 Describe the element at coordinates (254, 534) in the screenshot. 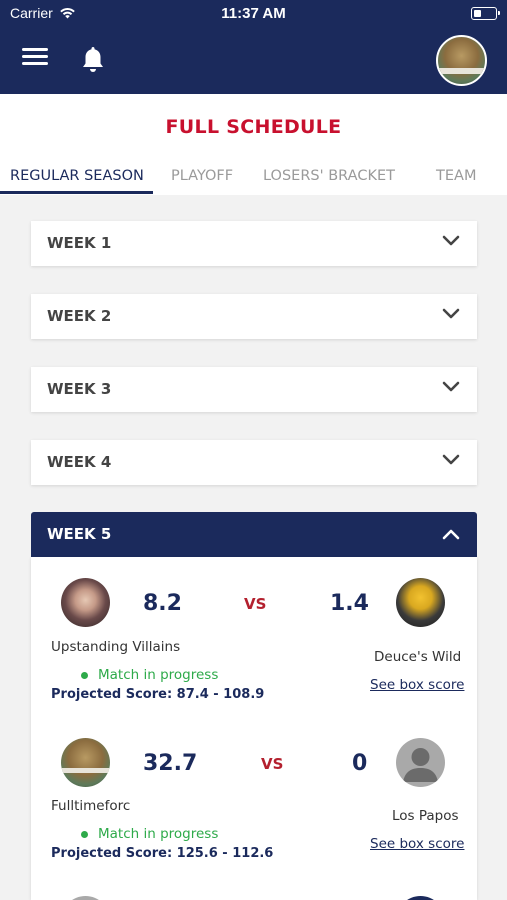

I see `week-5-header: WEEK 5` at that location.